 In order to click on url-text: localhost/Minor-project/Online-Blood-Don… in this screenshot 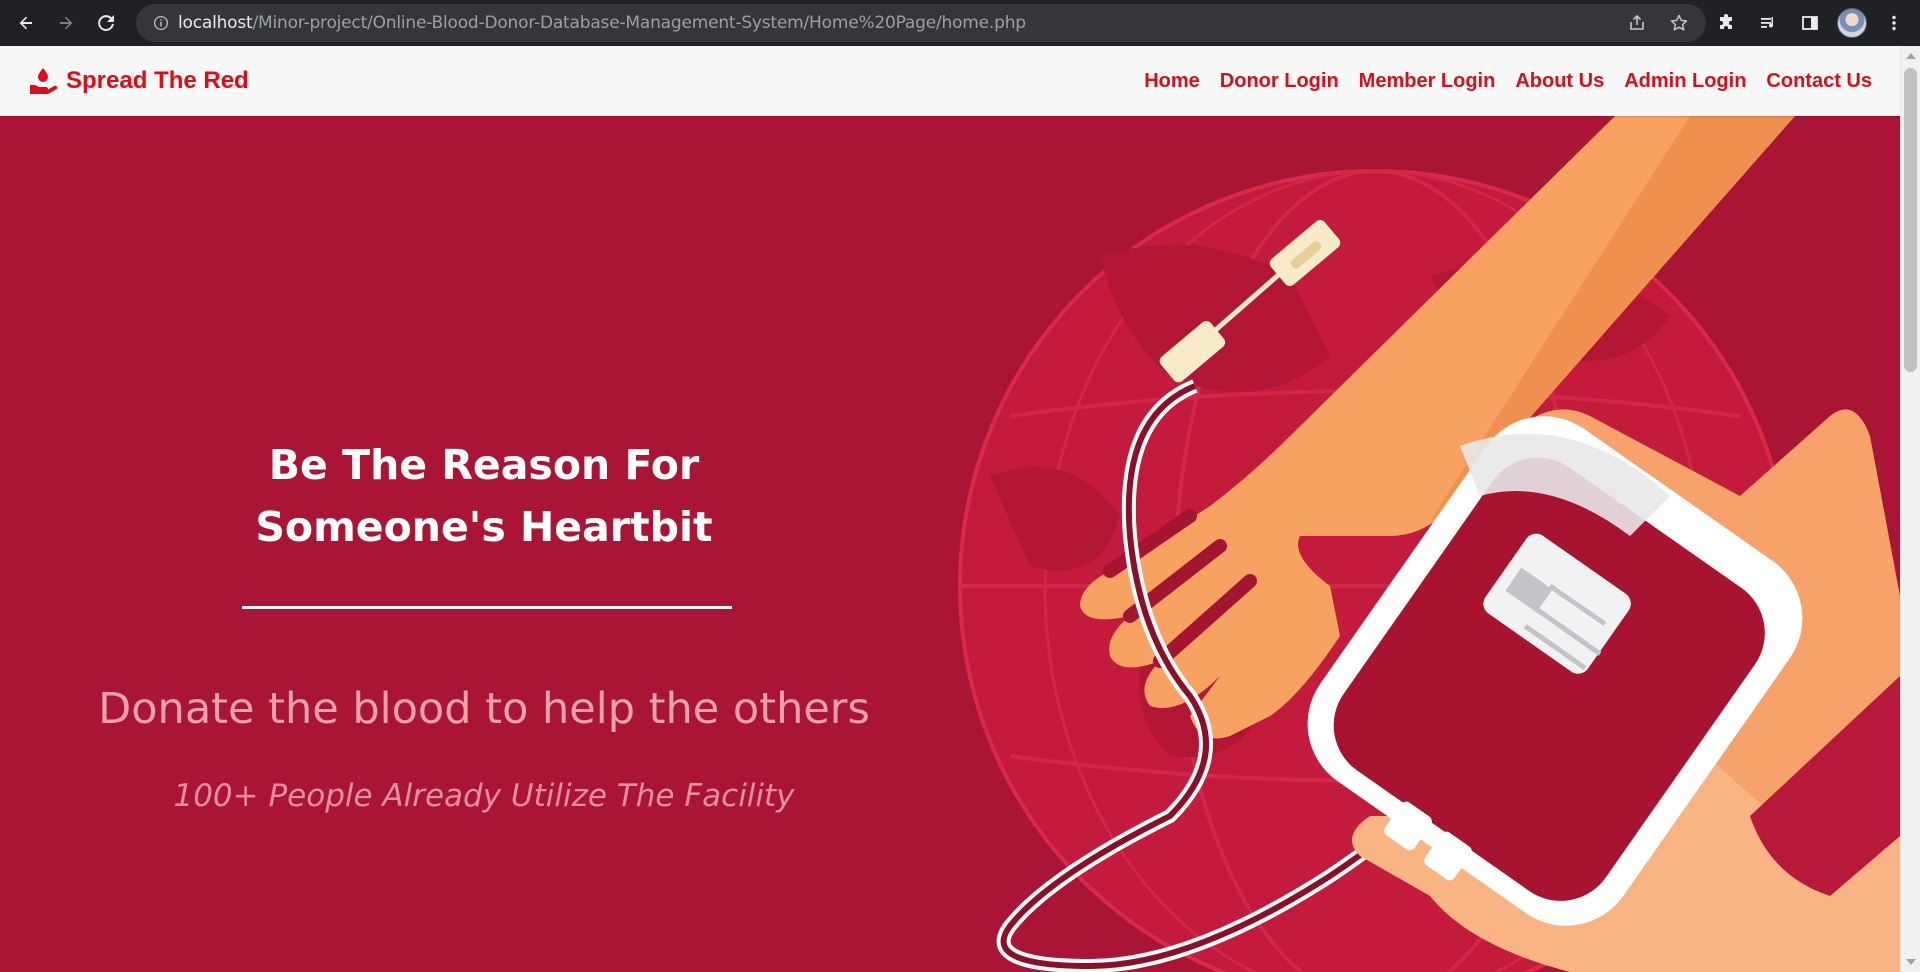, I will do `click(602, 23)`.